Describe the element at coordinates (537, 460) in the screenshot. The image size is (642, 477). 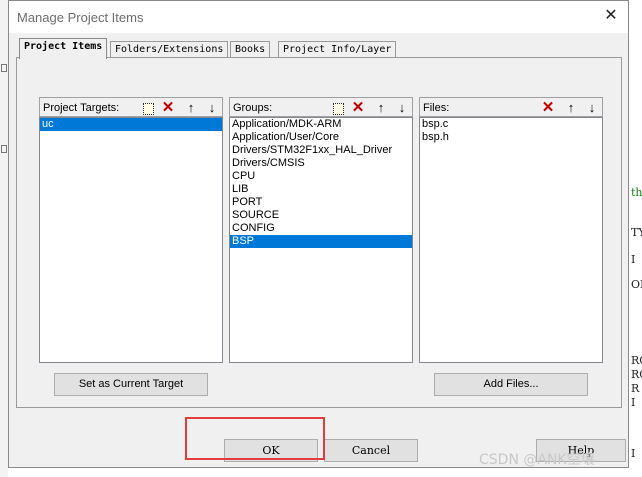
I see `watermark: CSDN @ANK空壤` at that location.